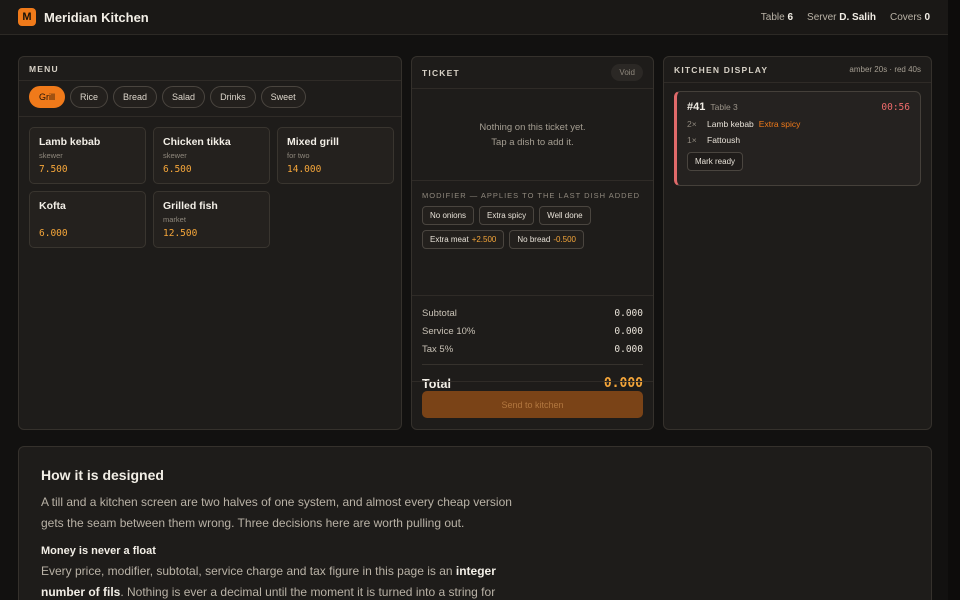 The width and height of the screenshot is (960, 600). What do you see at coordinates (211, 219) in the screenshot?
I see `dish-card: Grilled fish market 12.500` at bounding box center [211, 219].